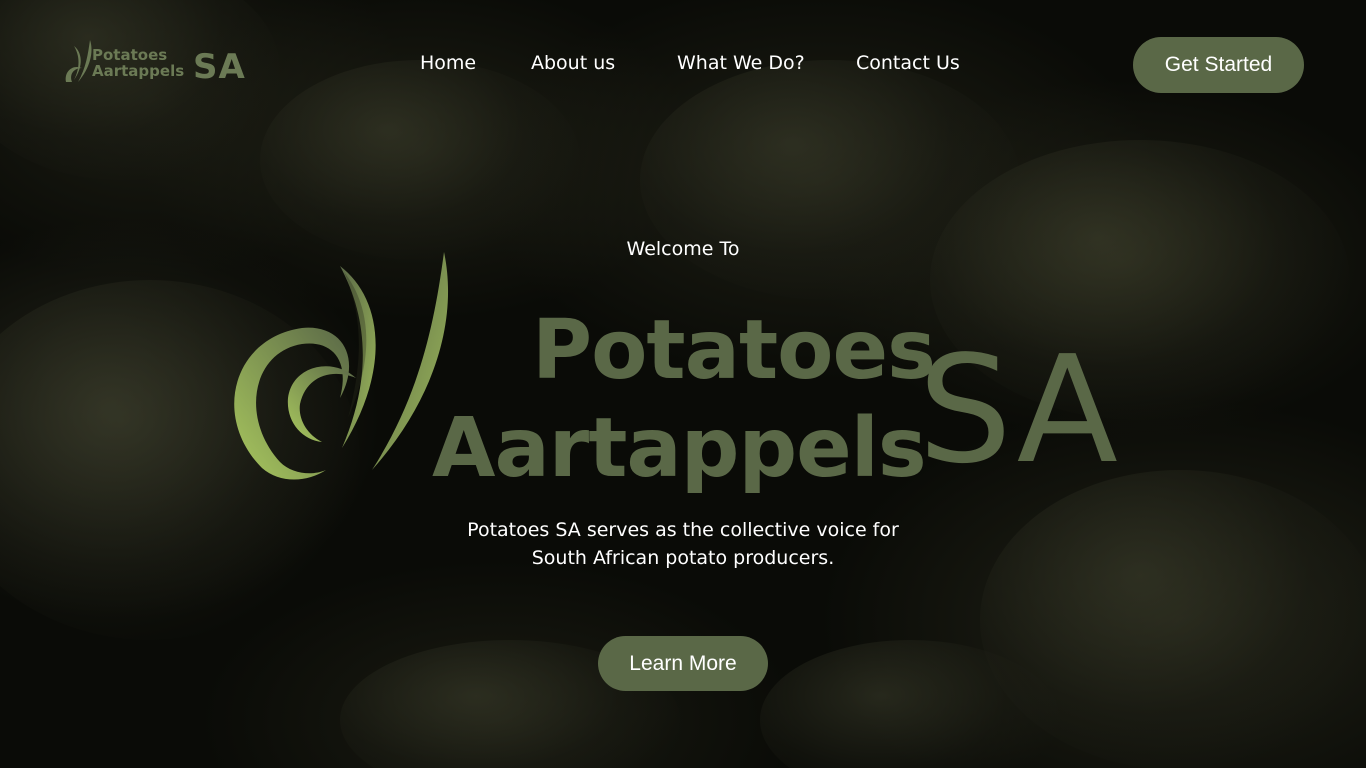 Image resolution: width=1366 pixels, height=768 pixels. What do you see at coordinates (734, 350) in the screenshot?
I see `hero-logo-line1: Potatoes` at bounding box center [734, 350].